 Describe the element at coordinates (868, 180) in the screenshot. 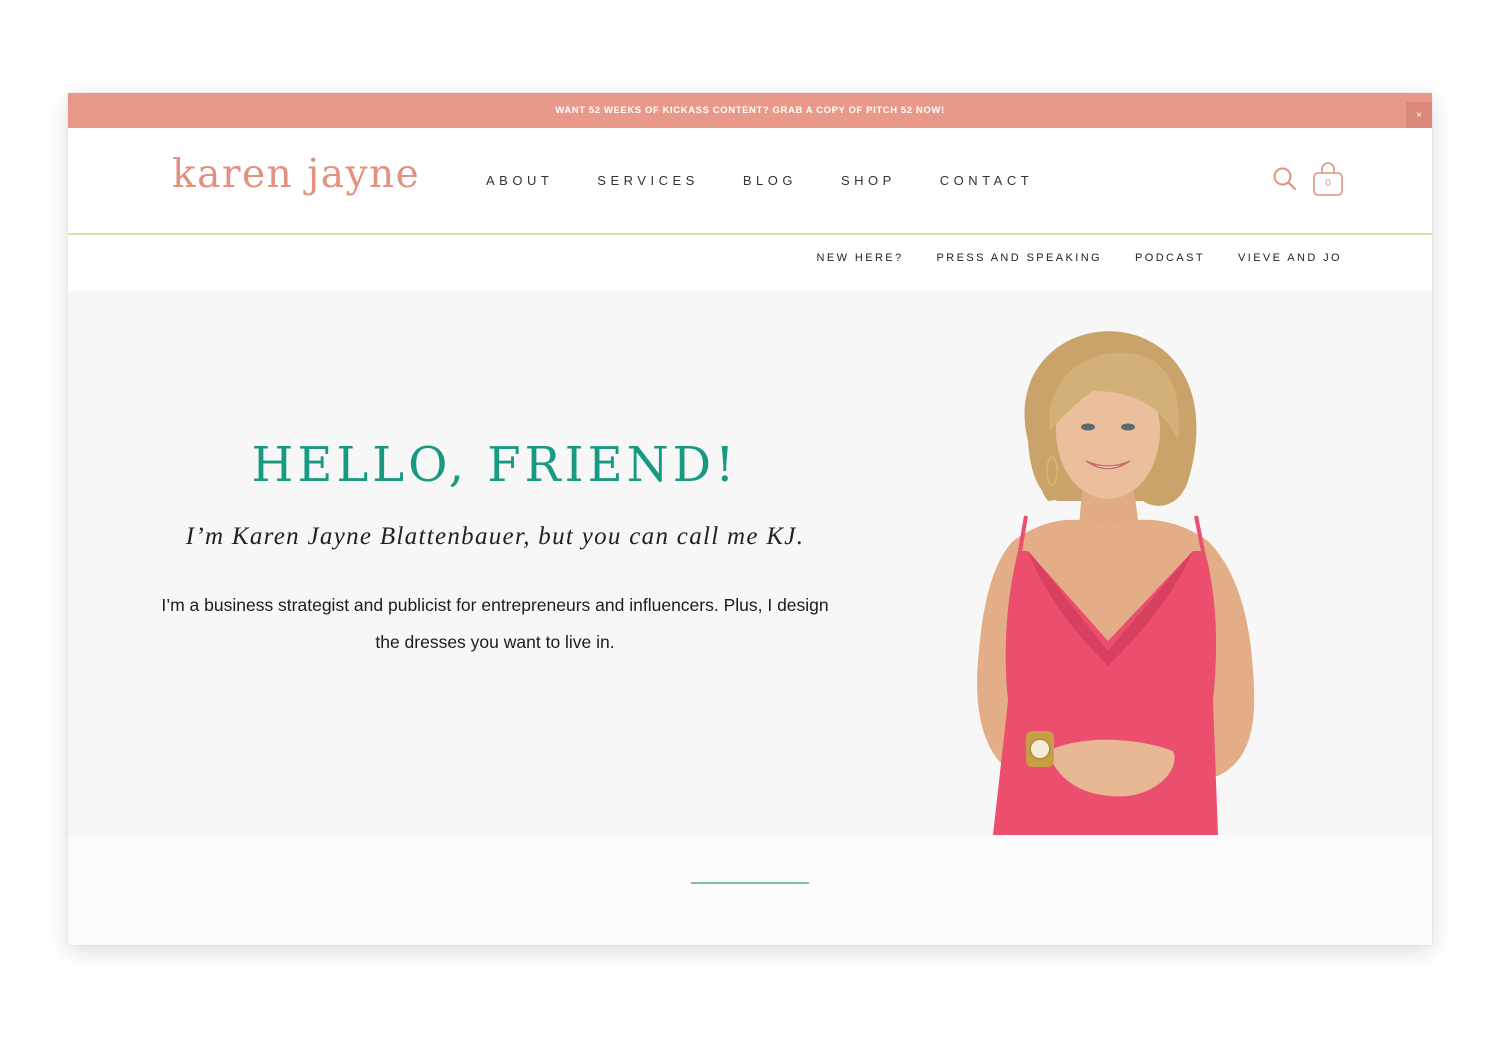

I see `nav-item-shop: SHOP` at that location.